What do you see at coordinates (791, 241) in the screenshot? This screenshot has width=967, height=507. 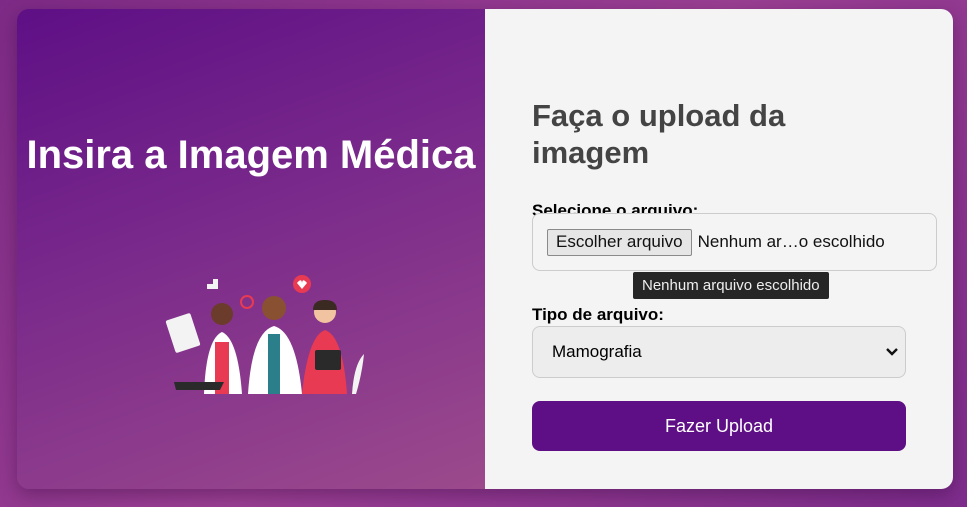 I see `file-status: Nenhum ar…o escolhido` at bounding box center [791, 241].